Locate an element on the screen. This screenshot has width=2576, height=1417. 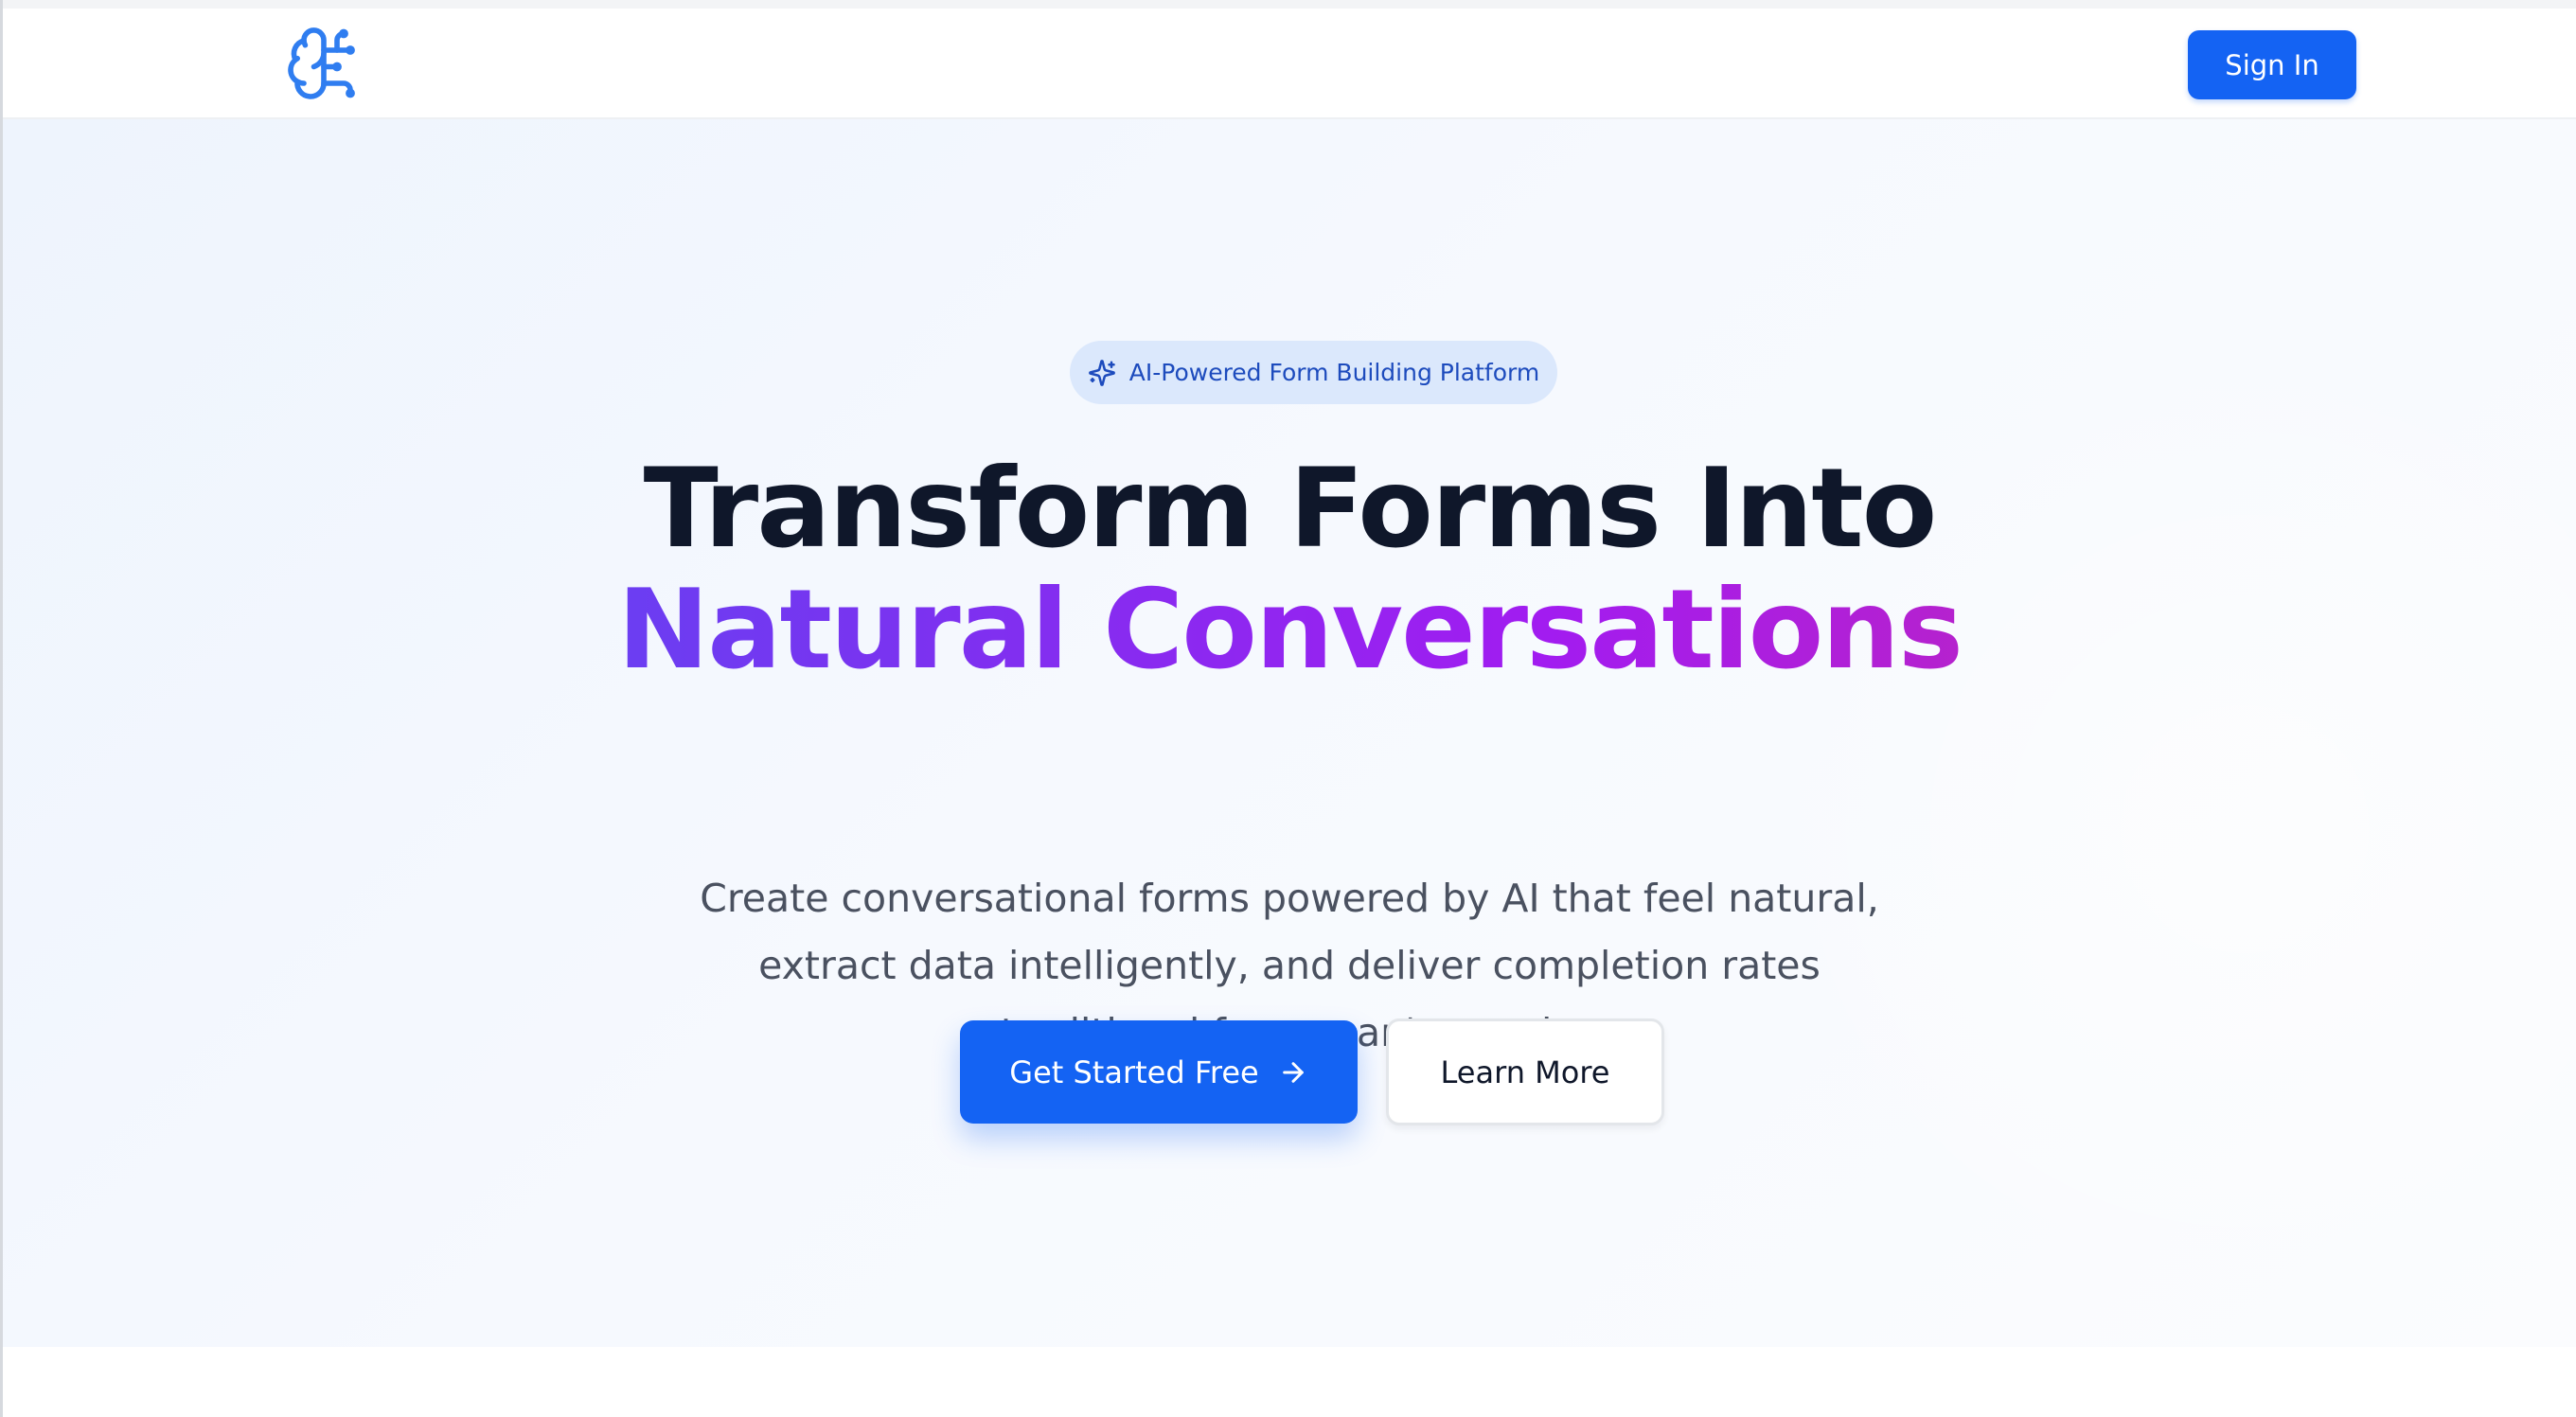
get-started-button: Get Started Free is located at coordinates (1159, 1072).